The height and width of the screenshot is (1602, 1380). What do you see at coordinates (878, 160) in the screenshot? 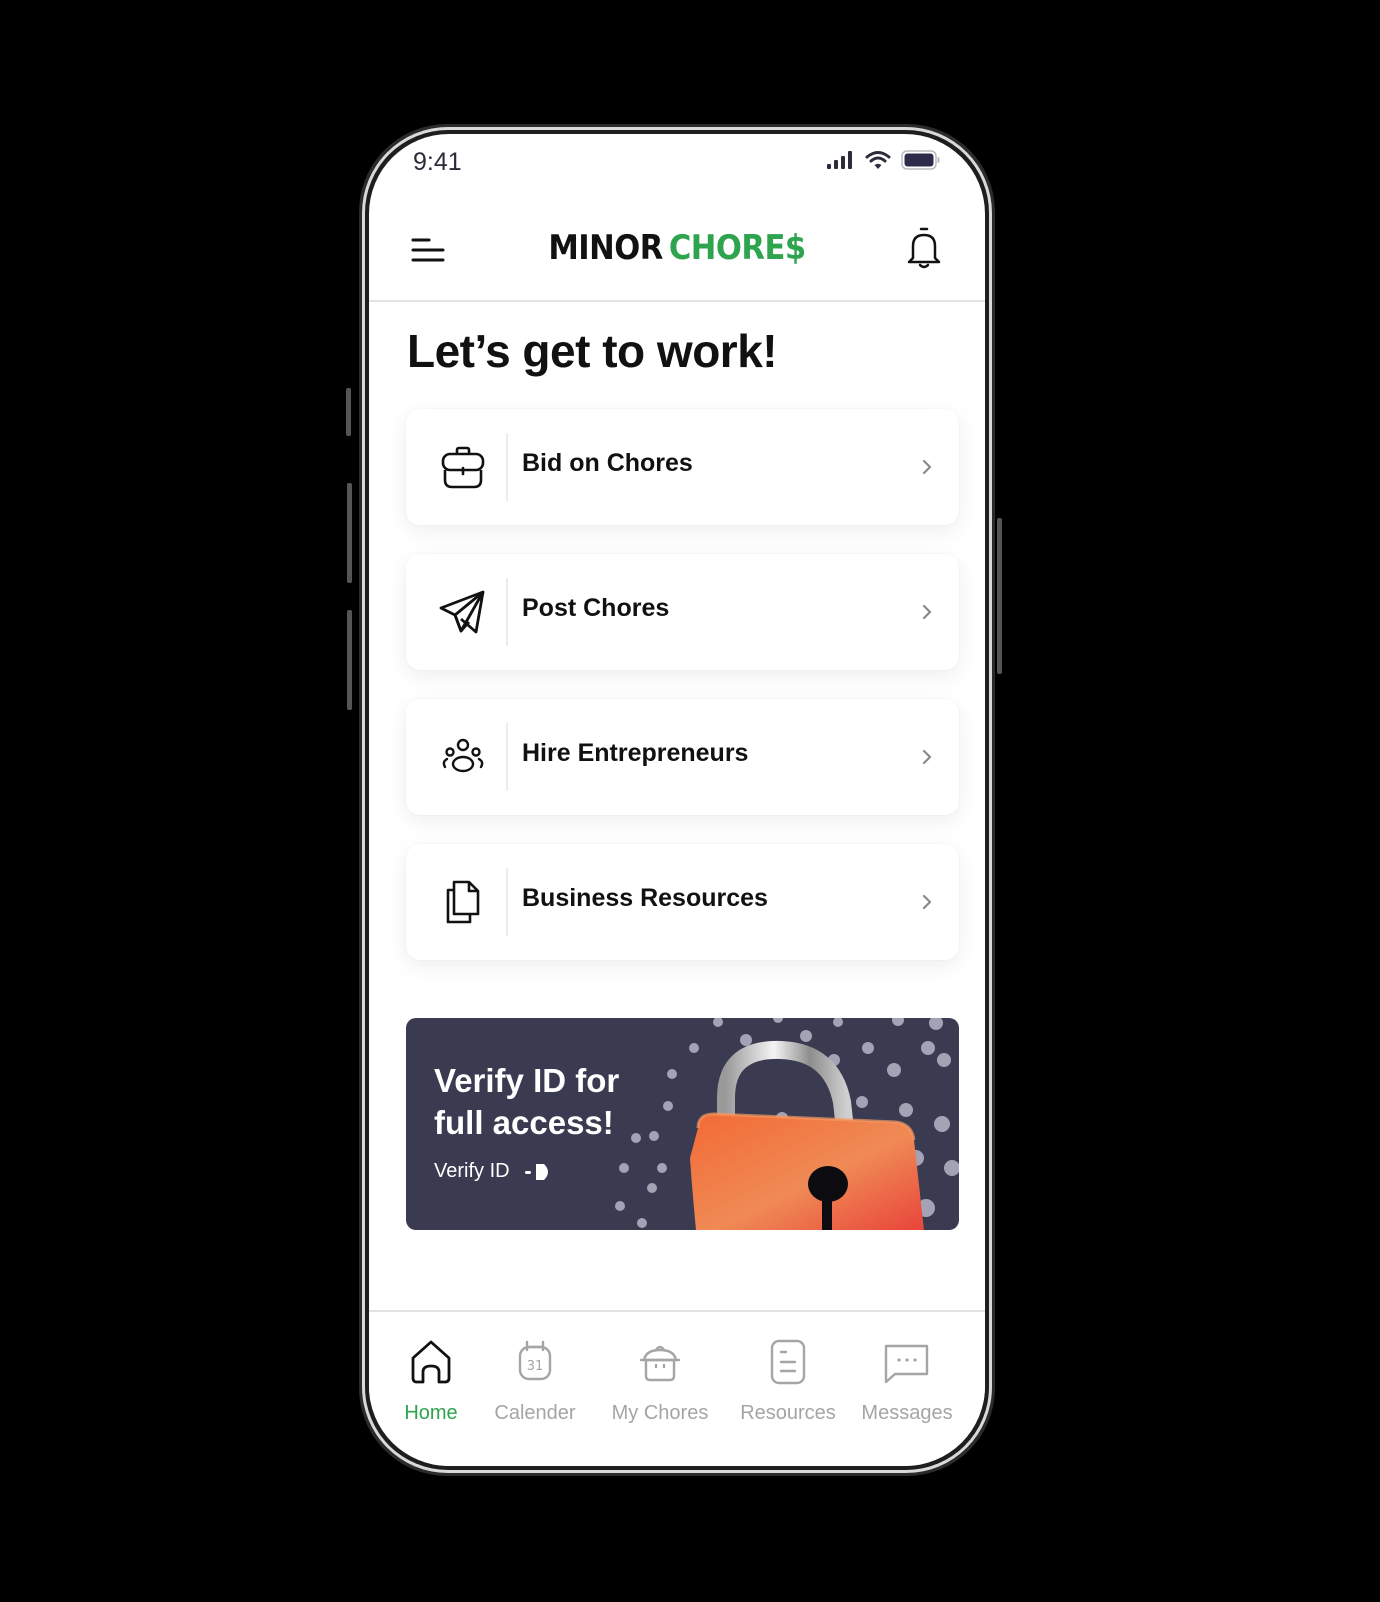
I see `wifi-icon` at bounding box center [878, 160].